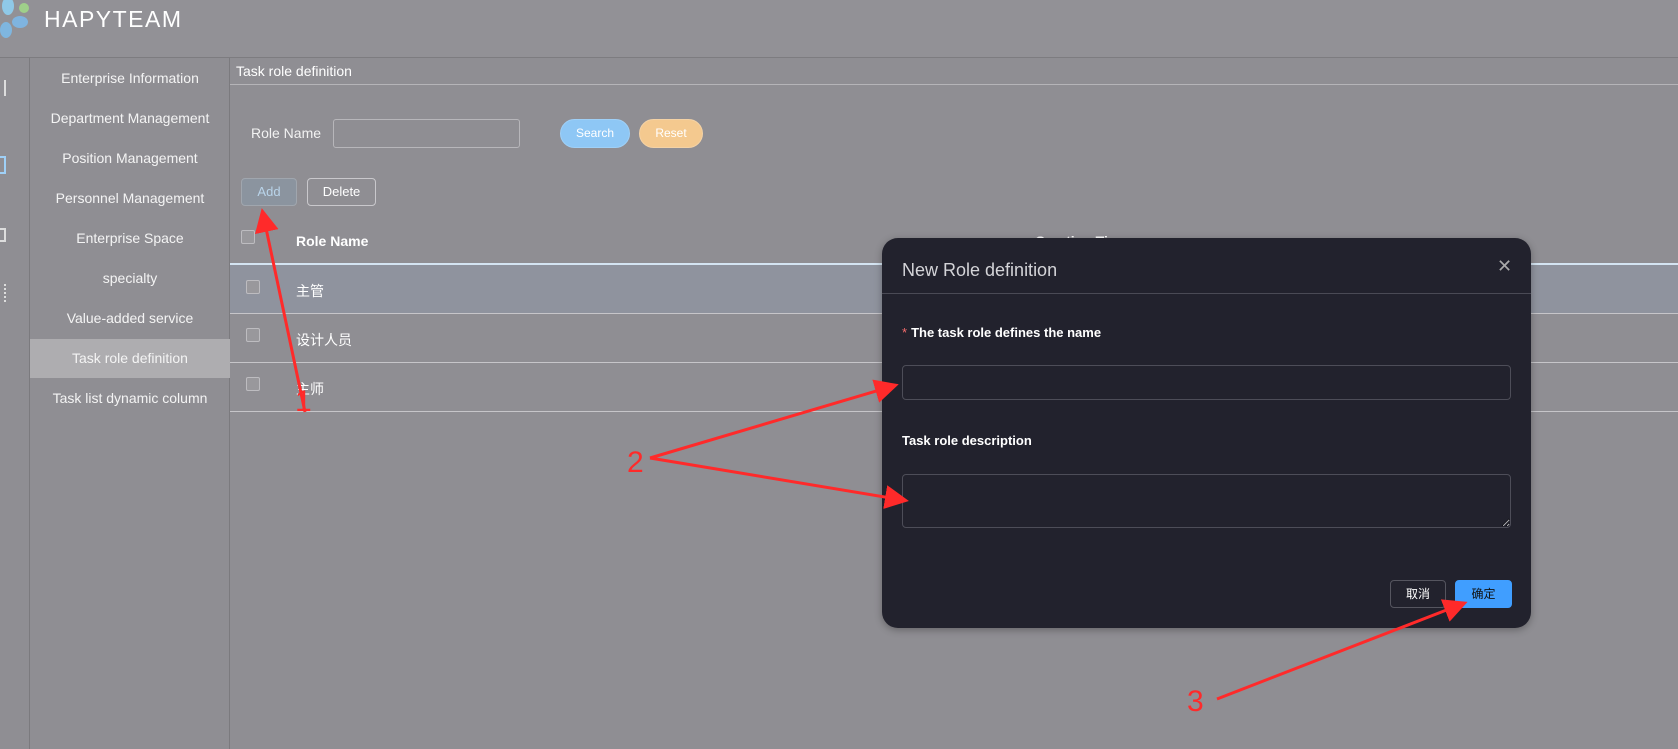 Image resolution: width=1678 pixels, height=749 pixels. Describe the element at coordinates (294, 71) in the screenshot. I see `page-title: Task role definition` at that location.